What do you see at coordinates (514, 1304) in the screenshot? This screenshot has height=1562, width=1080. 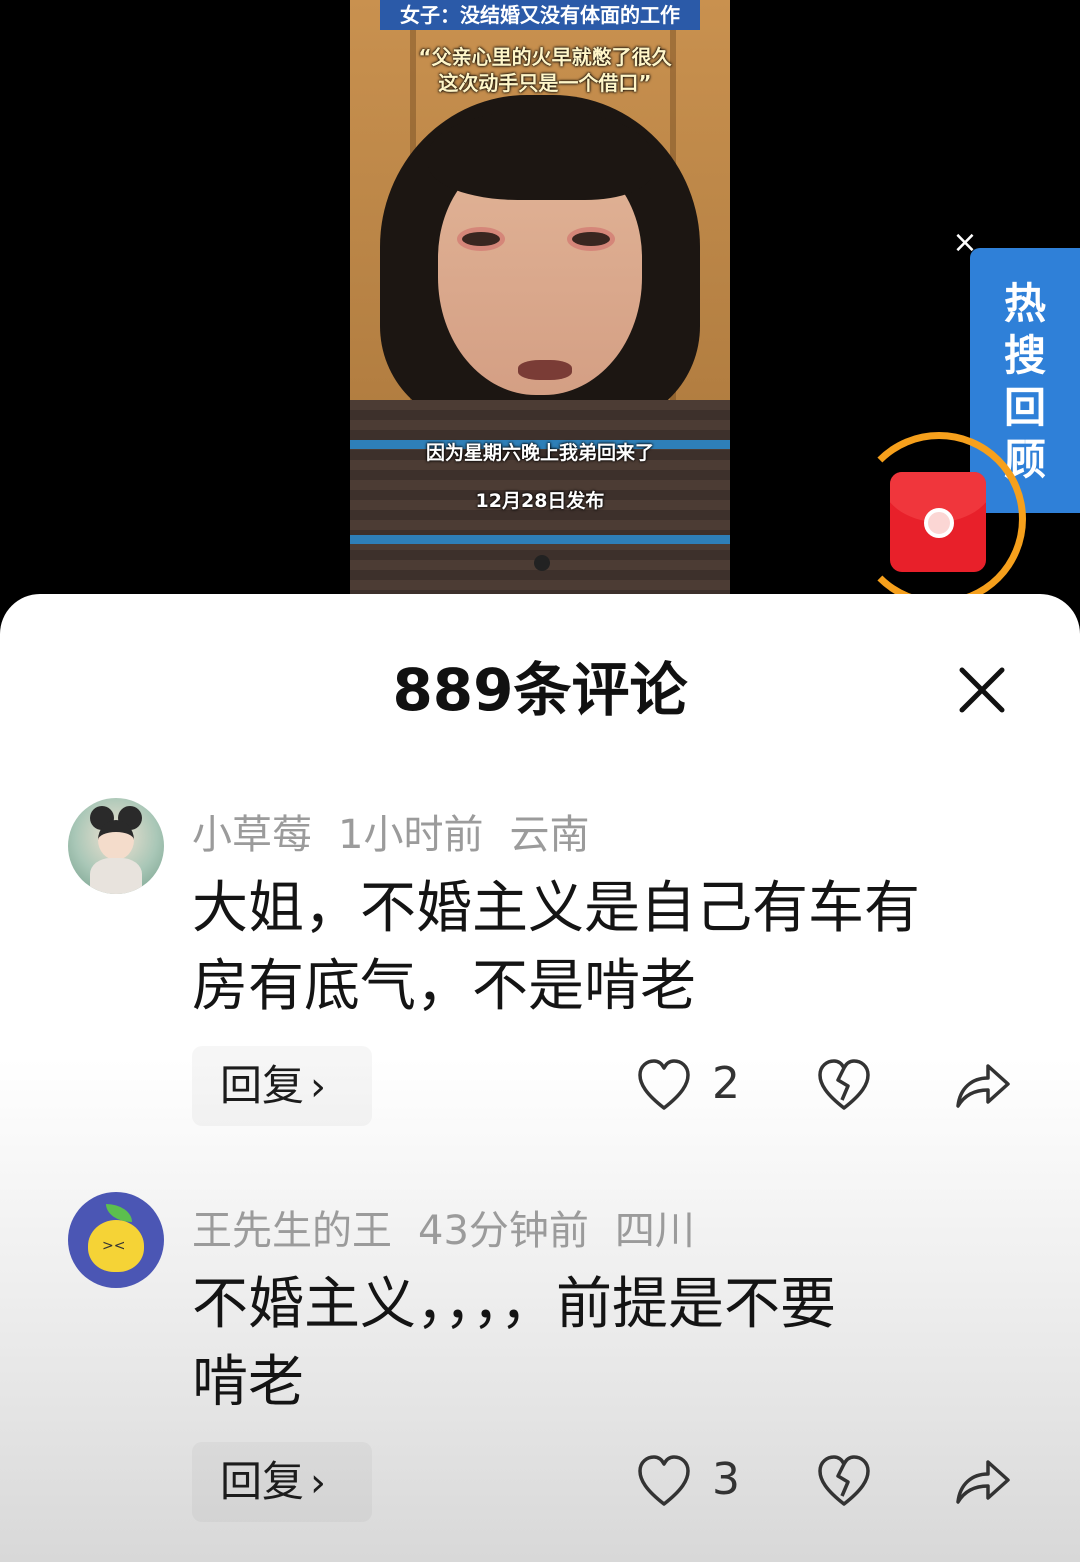 I see `comment-text-line: 不婚主义，，，，前提是不要` at bounding box center [514, 1304].